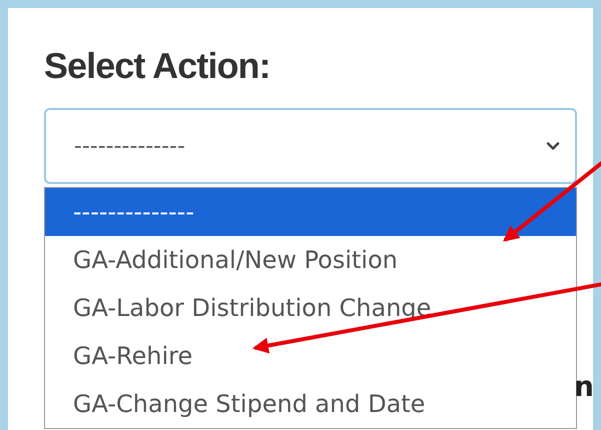 The image size is (601, 430). What do you see at coordinates (310, 212) in the screenshot?
I see `dropdown-option: --------------` at bounding box center [310, 212].